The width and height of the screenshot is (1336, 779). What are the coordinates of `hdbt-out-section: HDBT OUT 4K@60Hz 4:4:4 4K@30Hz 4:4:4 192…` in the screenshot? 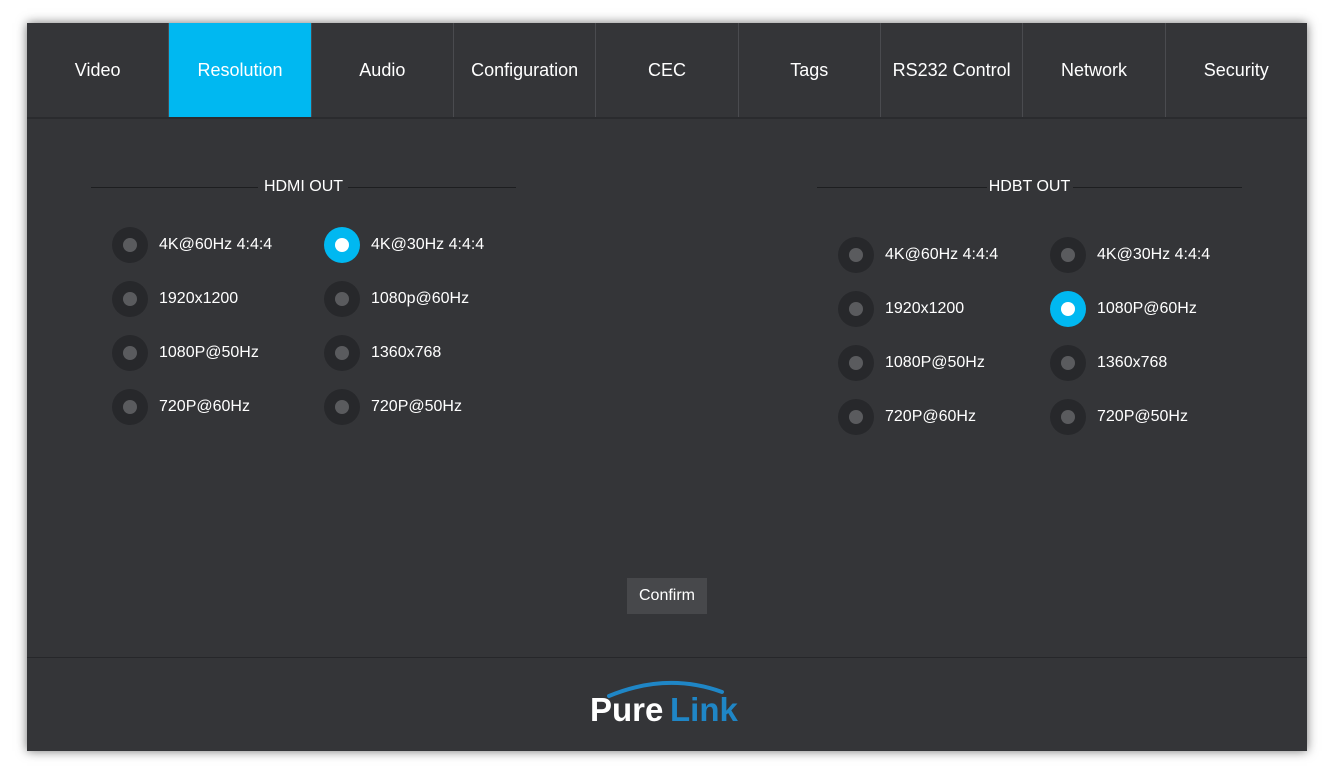 It's located at (1029, 312).